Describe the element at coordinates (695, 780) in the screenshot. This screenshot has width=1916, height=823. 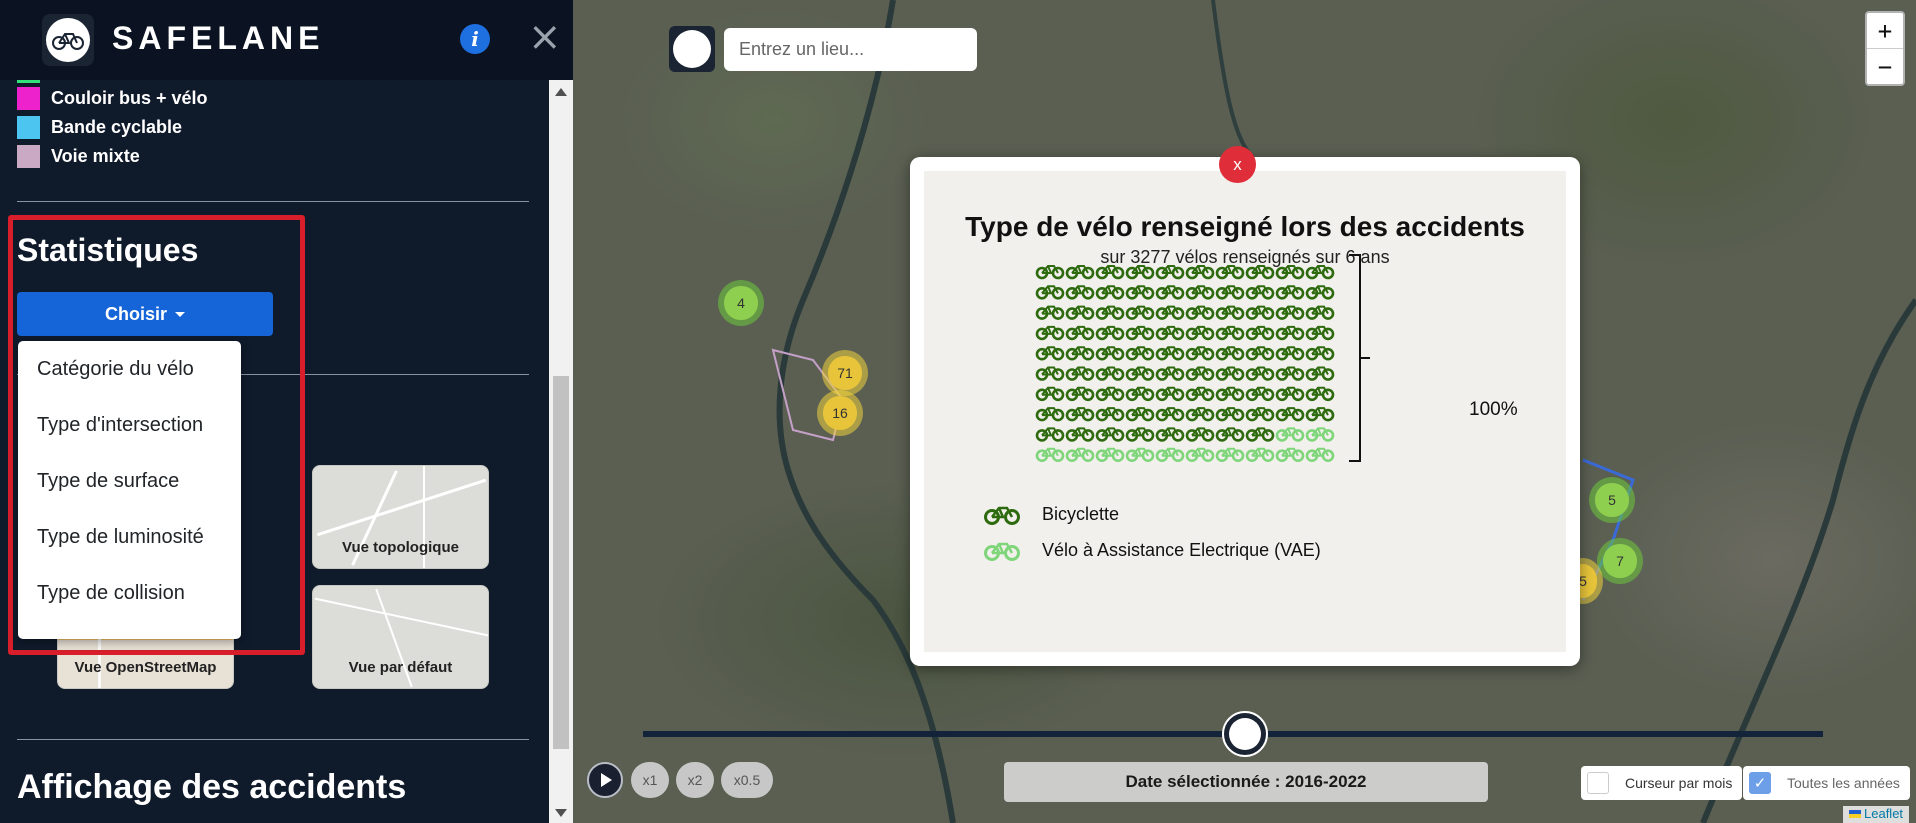
I see `speed-x2-button: x2` at that location.